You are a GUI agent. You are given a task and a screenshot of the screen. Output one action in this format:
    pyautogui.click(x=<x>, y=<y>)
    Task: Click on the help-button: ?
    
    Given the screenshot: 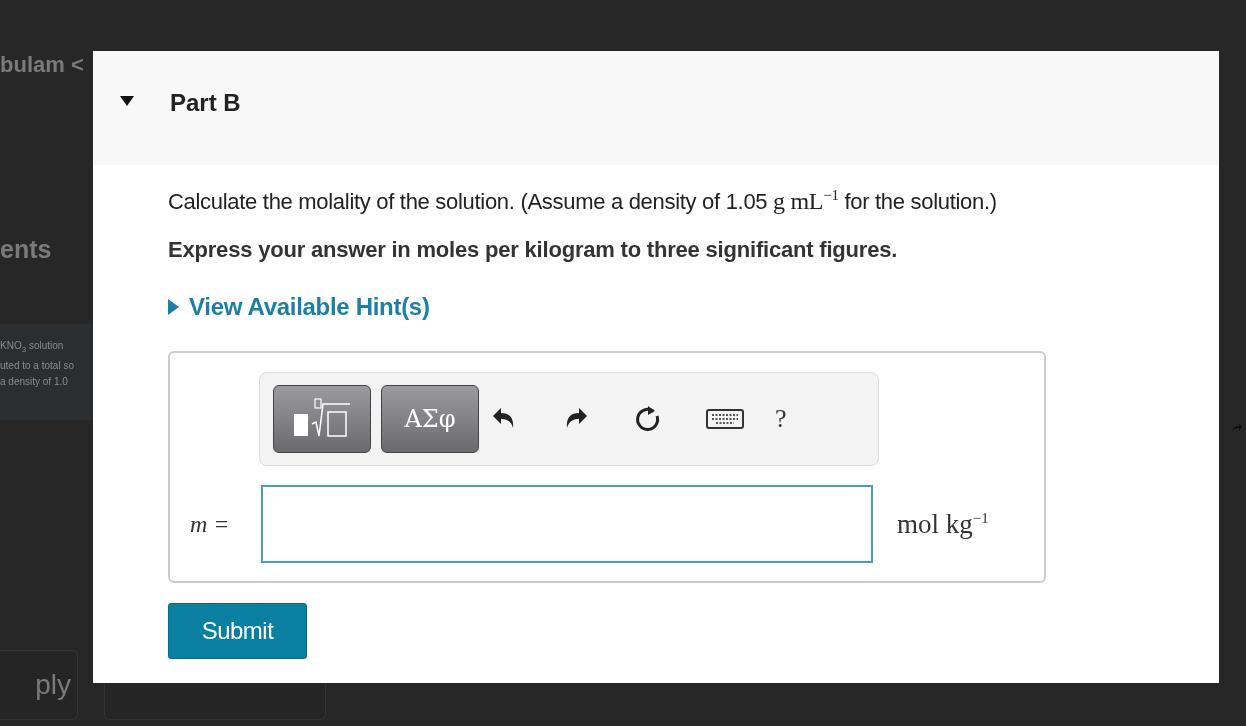 What is the action you would take?
    pyautogui.click(x=781, y=419)
    